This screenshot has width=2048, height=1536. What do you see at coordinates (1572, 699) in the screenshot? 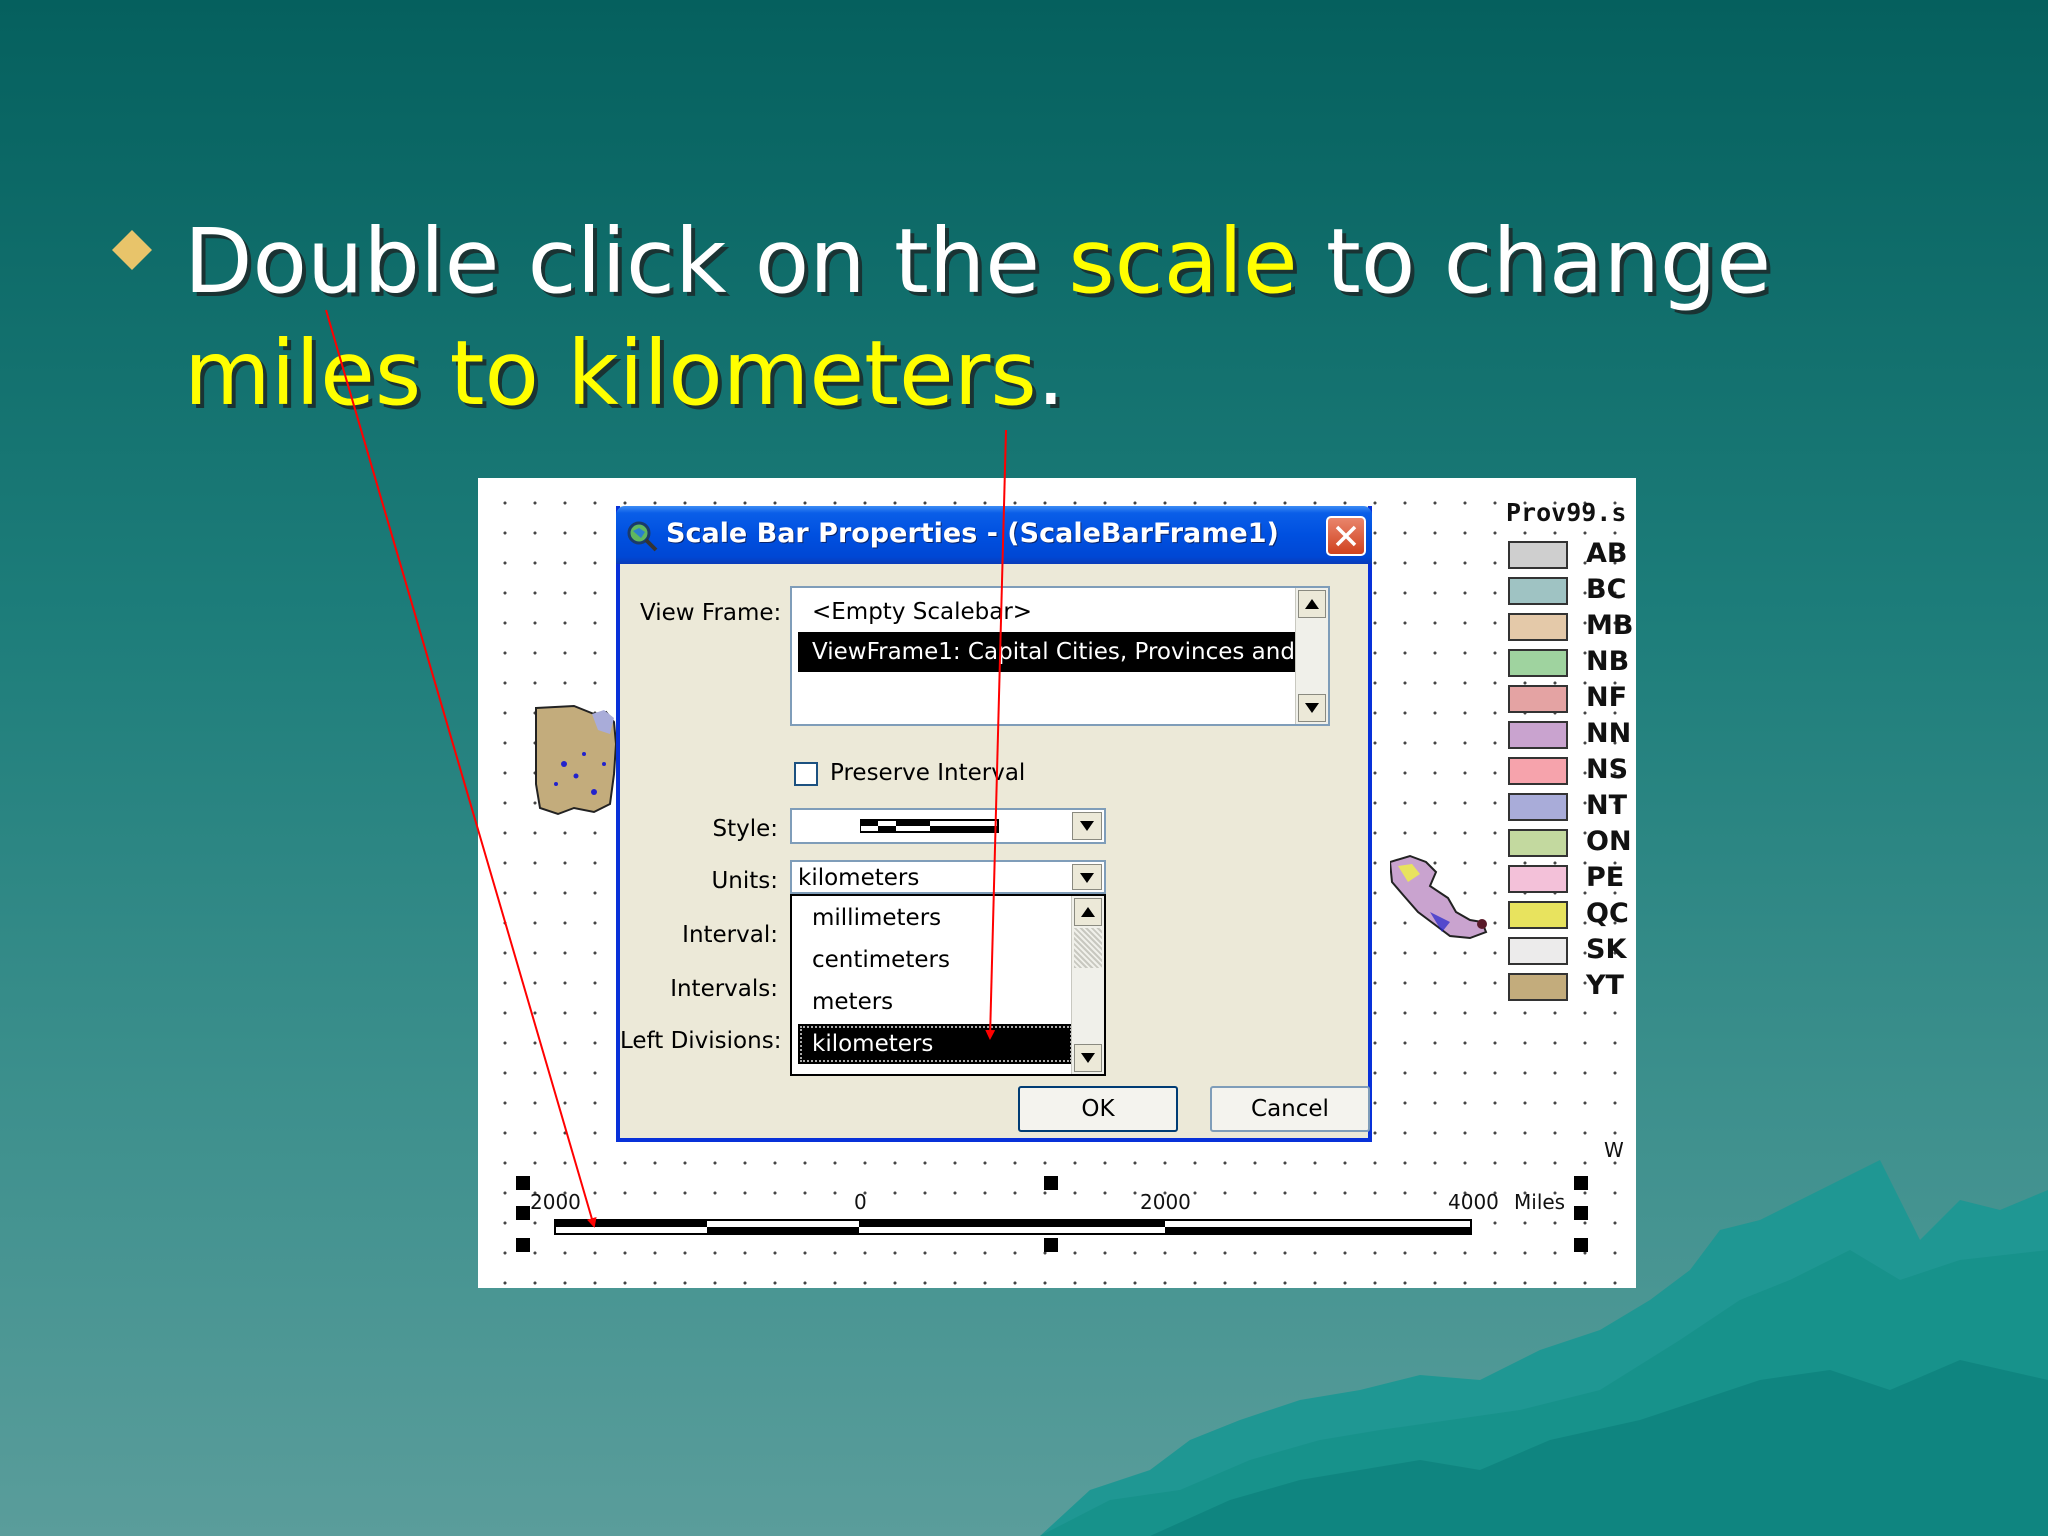
I see `legend-item: NF` at bounding box center [1572, 699].